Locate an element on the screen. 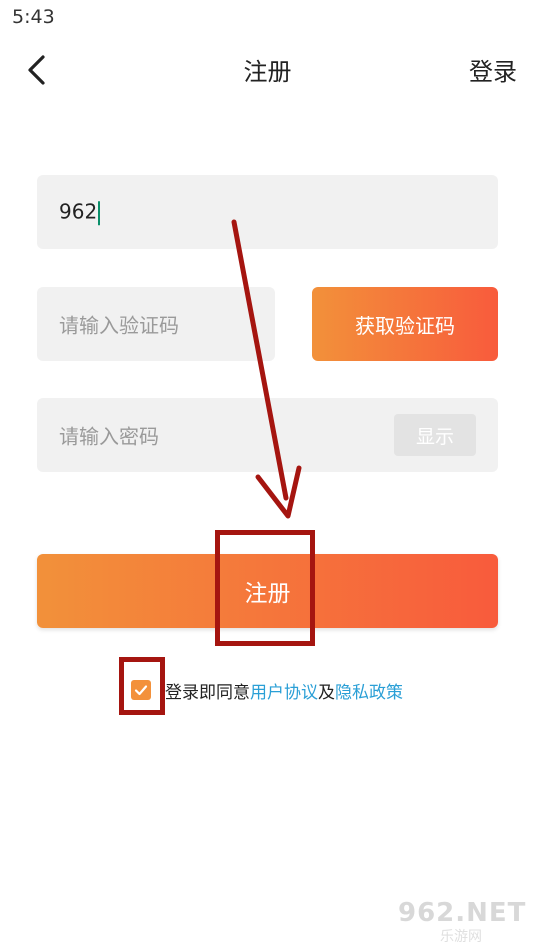 This screenshot has height=951, width=535. annotation-box-checkbox is located at coordinates (142, 686).